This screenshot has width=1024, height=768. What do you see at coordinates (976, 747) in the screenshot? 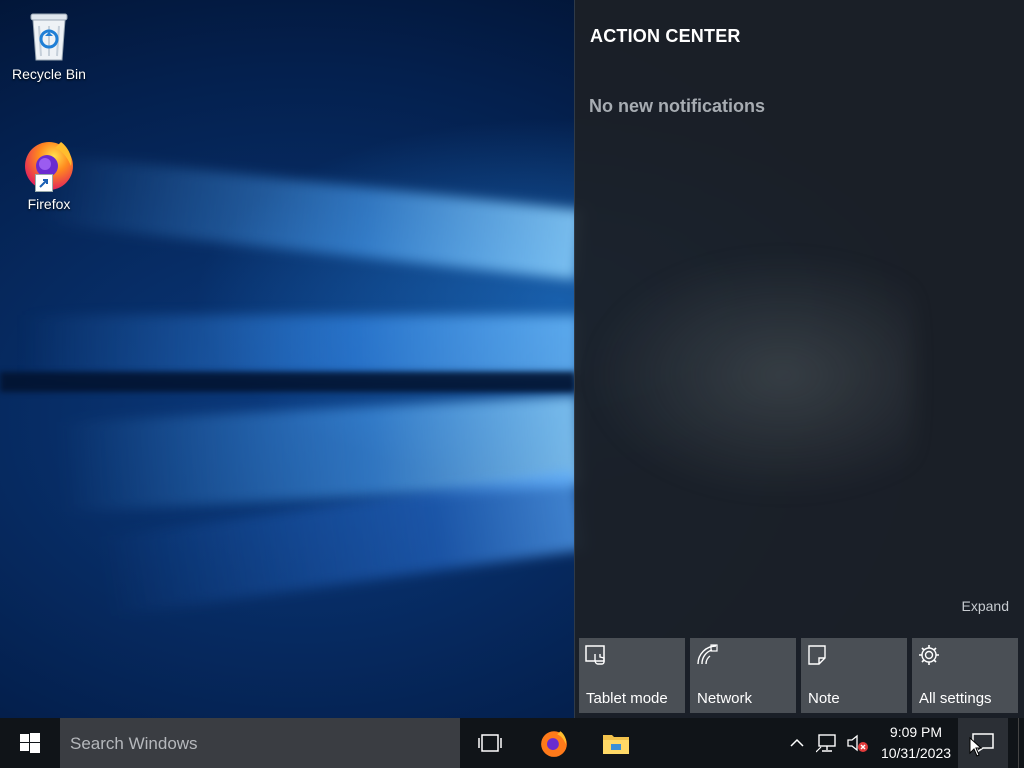
I see `mouse-cursor-icon` at bounding box center [976, 747].